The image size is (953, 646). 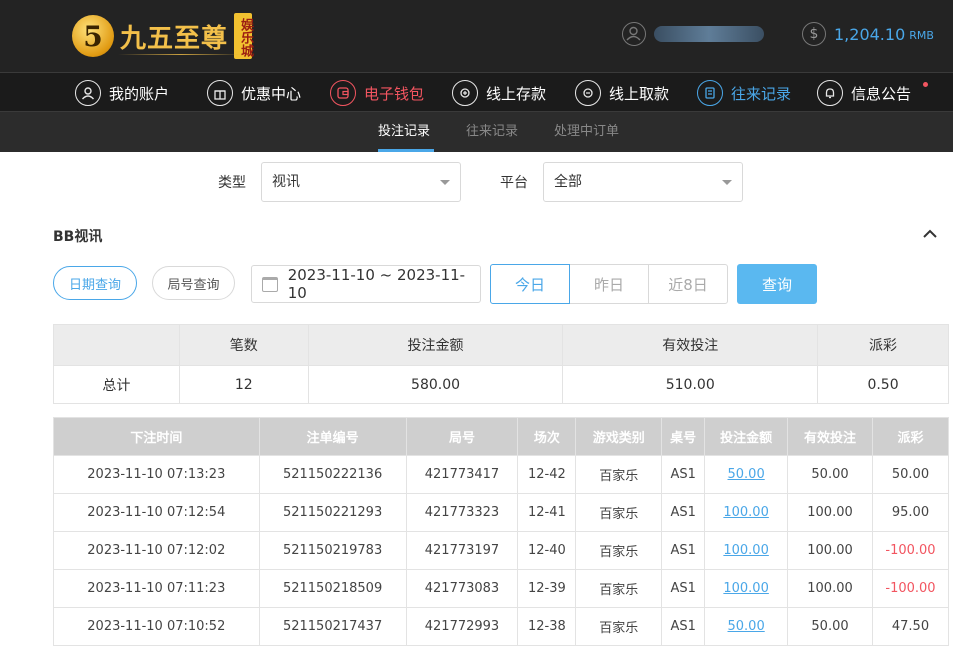 I want to click on today-button: 今日, so click(x=530, y=284).